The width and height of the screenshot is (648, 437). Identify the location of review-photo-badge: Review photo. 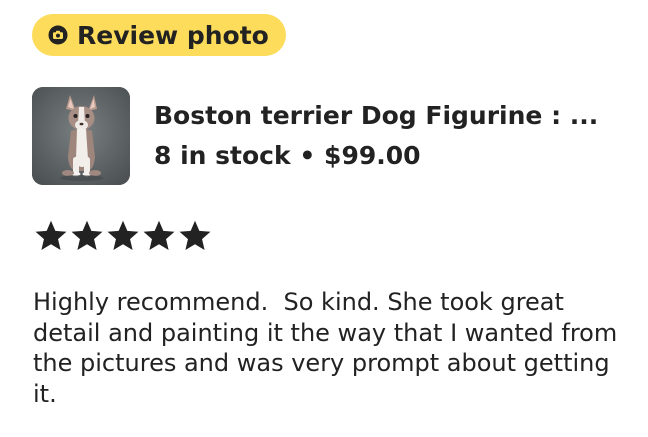
(159, 35).